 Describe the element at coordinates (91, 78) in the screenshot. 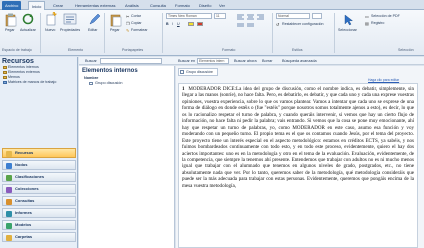

I see `column-header-name: Nombre` at that location.